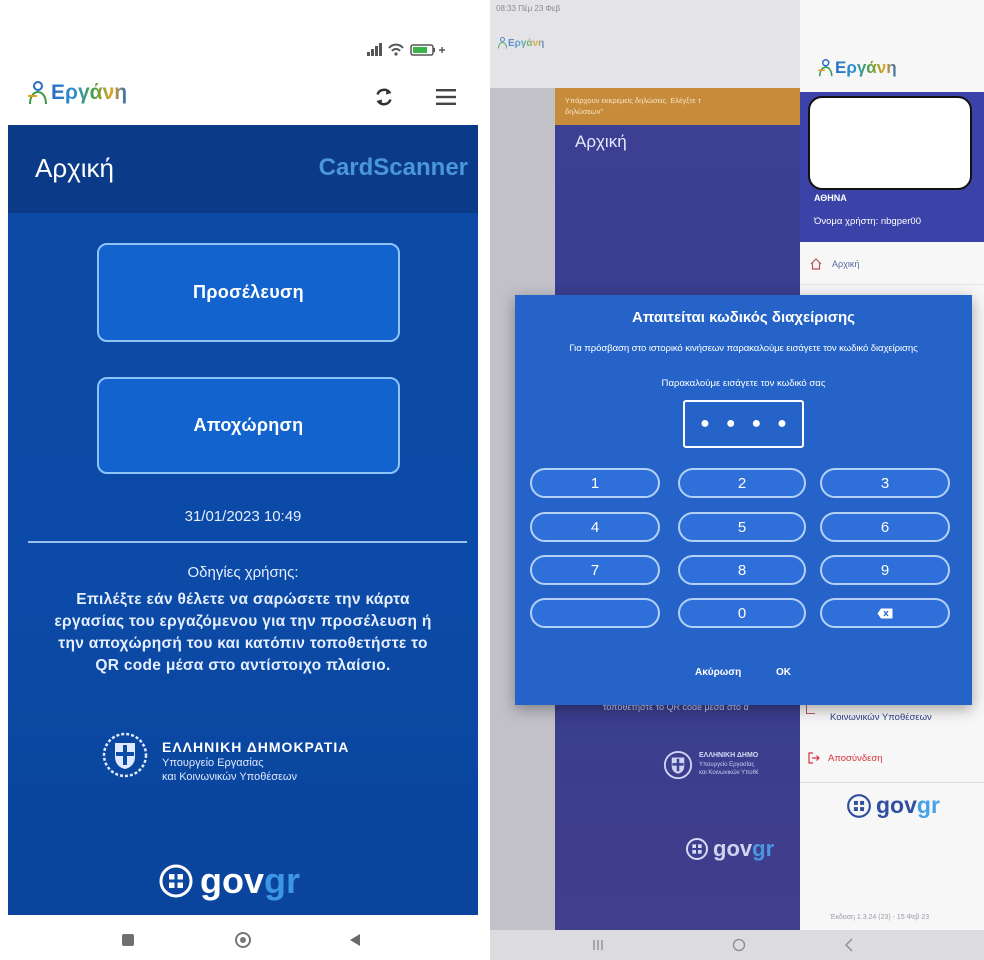  I want to click on bg-emblem-line: Υπουργείο Εργασίας, so click(727, 765).